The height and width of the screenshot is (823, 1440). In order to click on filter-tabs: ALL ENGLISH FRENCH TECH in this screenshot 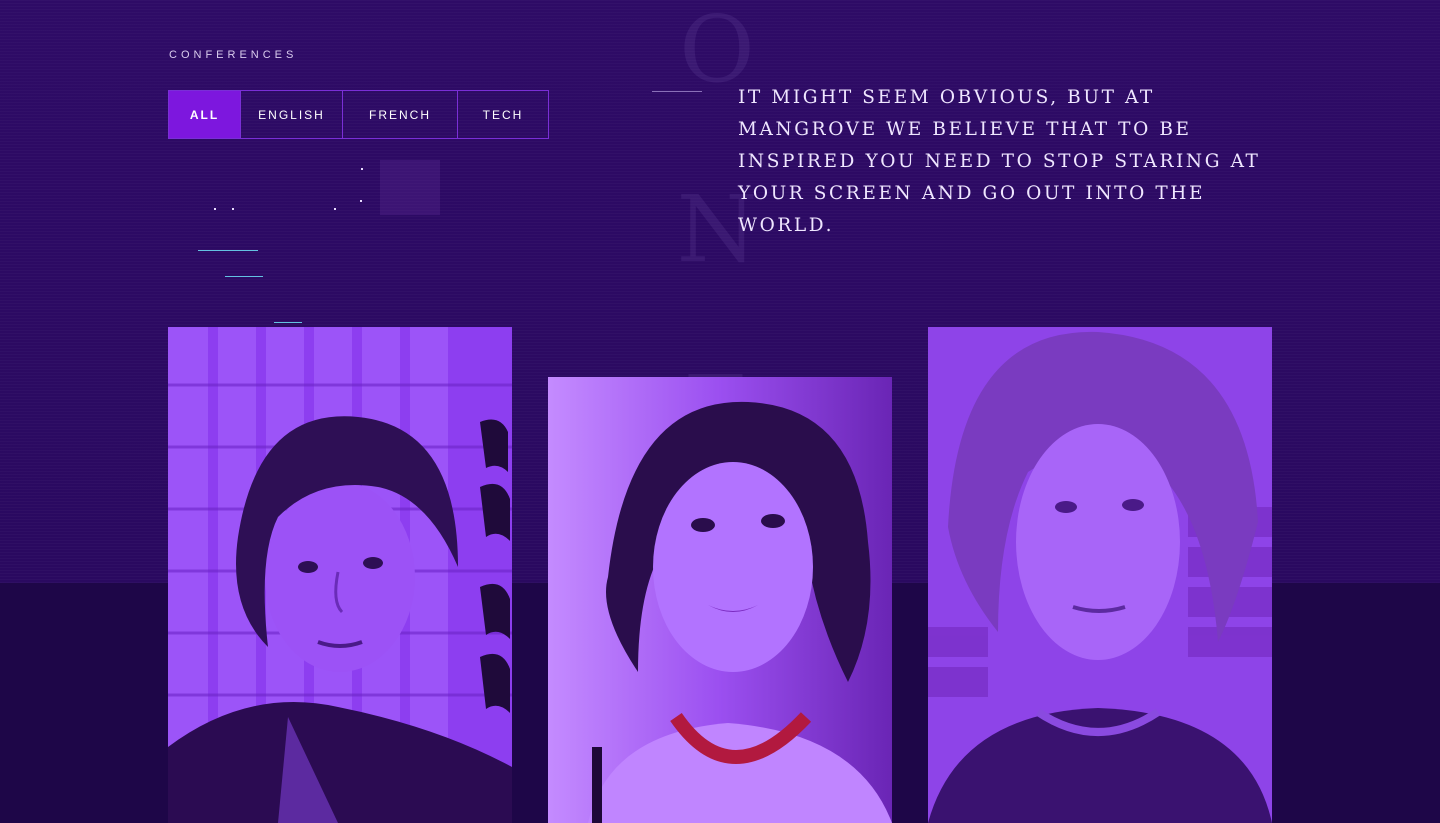, I will do `click(358, 114)`.